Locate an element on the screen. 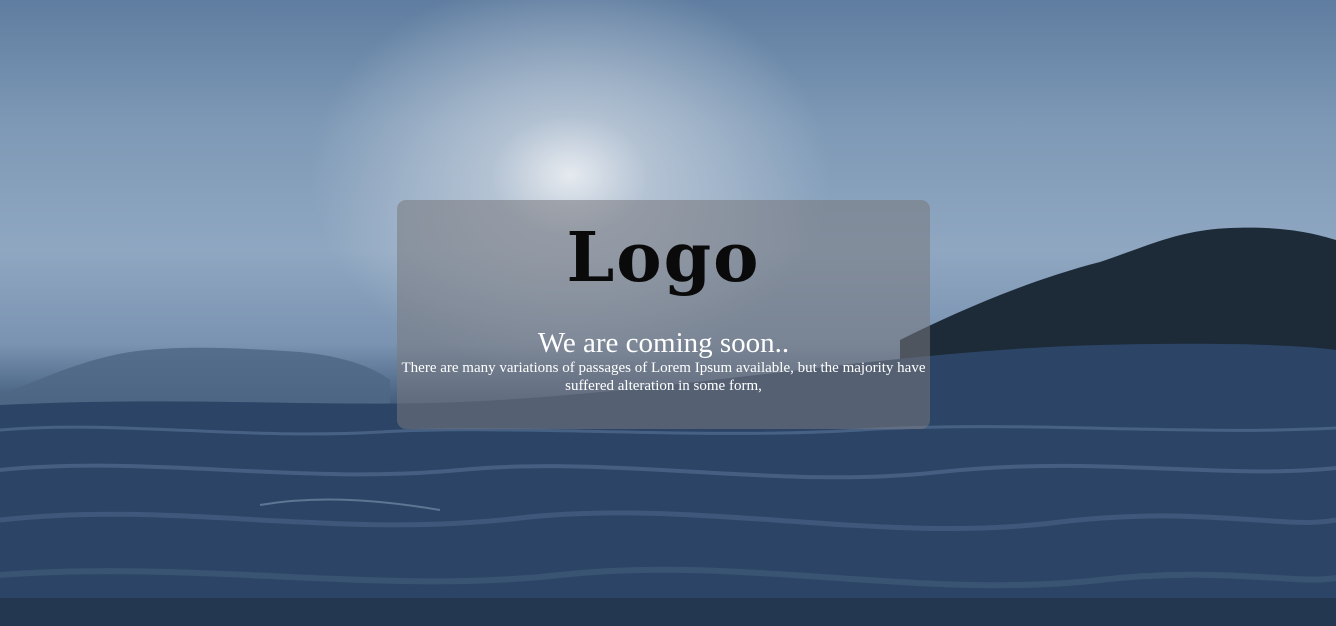  distant-island-left is located at coordinates (195, 378).